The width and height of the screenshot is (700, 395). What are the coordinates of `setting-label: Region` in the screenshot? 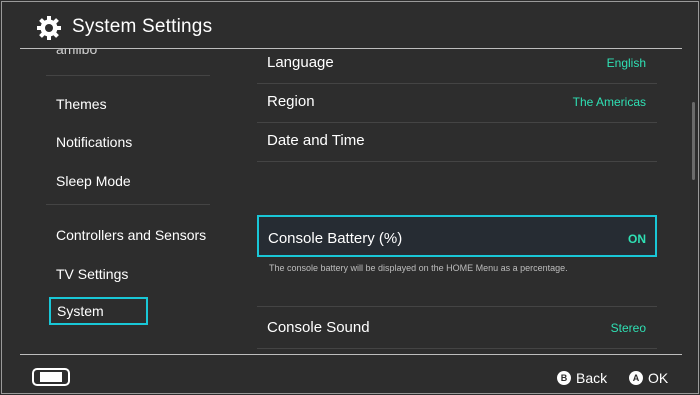 It's located at (291, 101).